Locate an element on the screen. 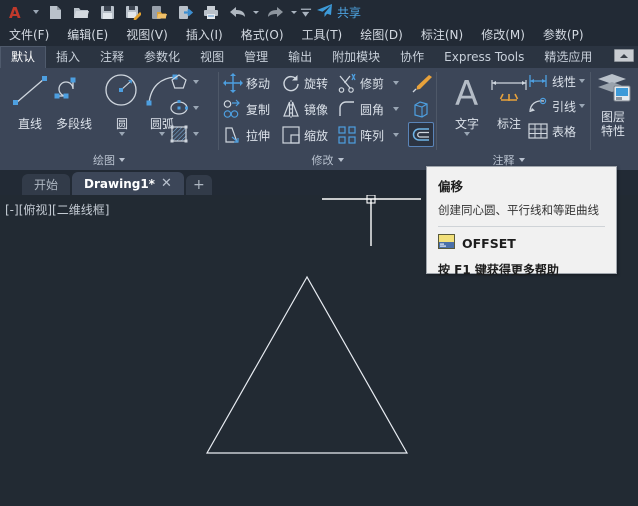 This screenshot has width=638, height=506. modify-array-button: 阵列 is located at coordinates (368, 135).